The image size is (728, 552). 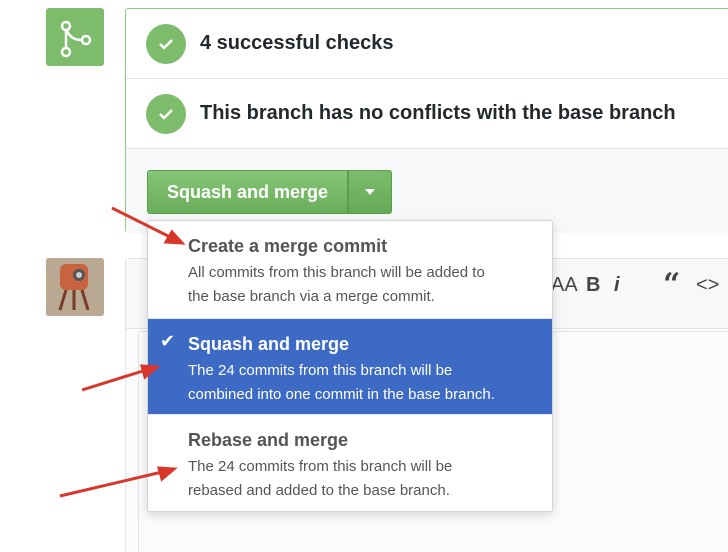 I want to click on bold-button: B, so click(x=593, y=285).